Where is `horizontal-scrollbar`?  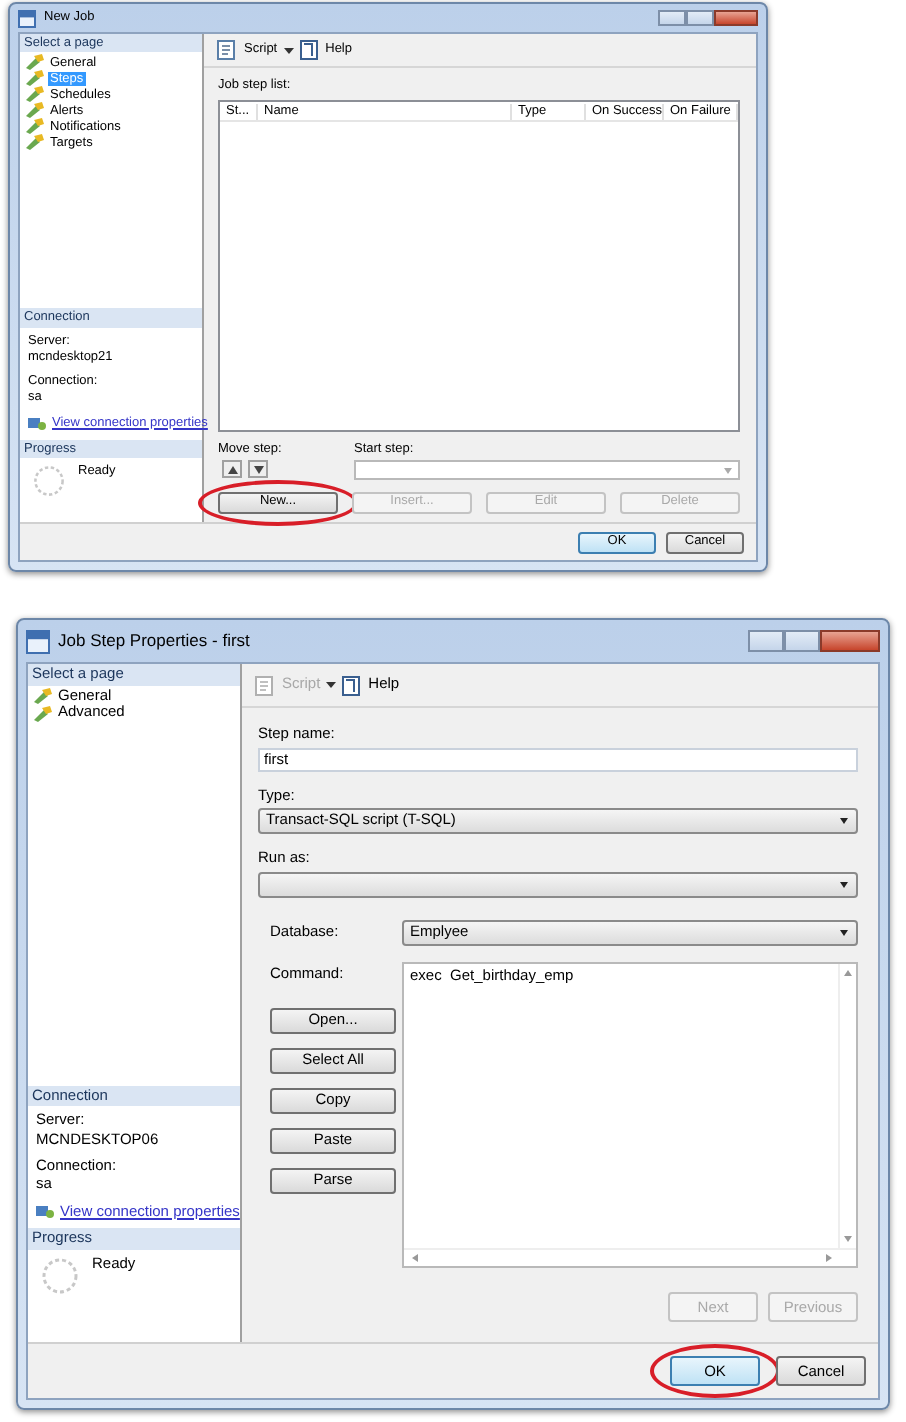
horizontal-scrollbar is located at coordinates (630, 1257).